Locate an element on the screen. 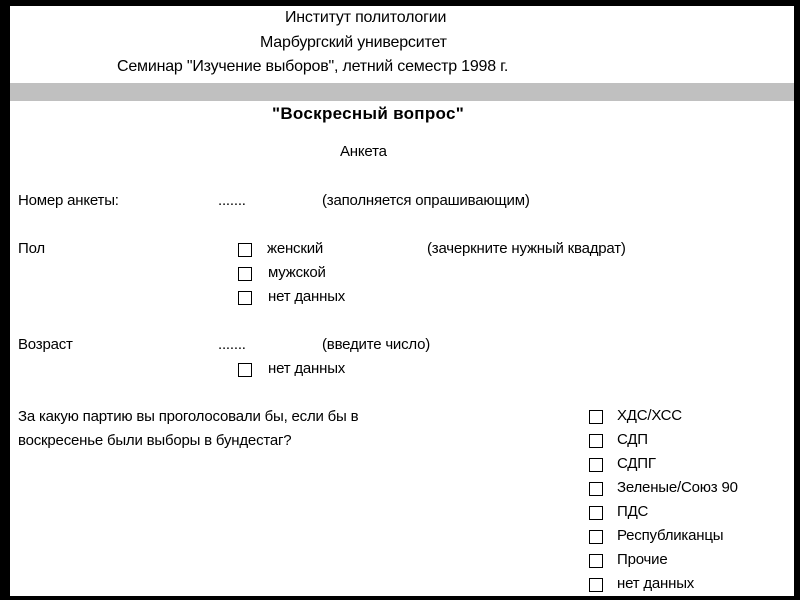 The height and width of the screenshot is (600, 800). option-label: женский is located at coordinates (295, 248).